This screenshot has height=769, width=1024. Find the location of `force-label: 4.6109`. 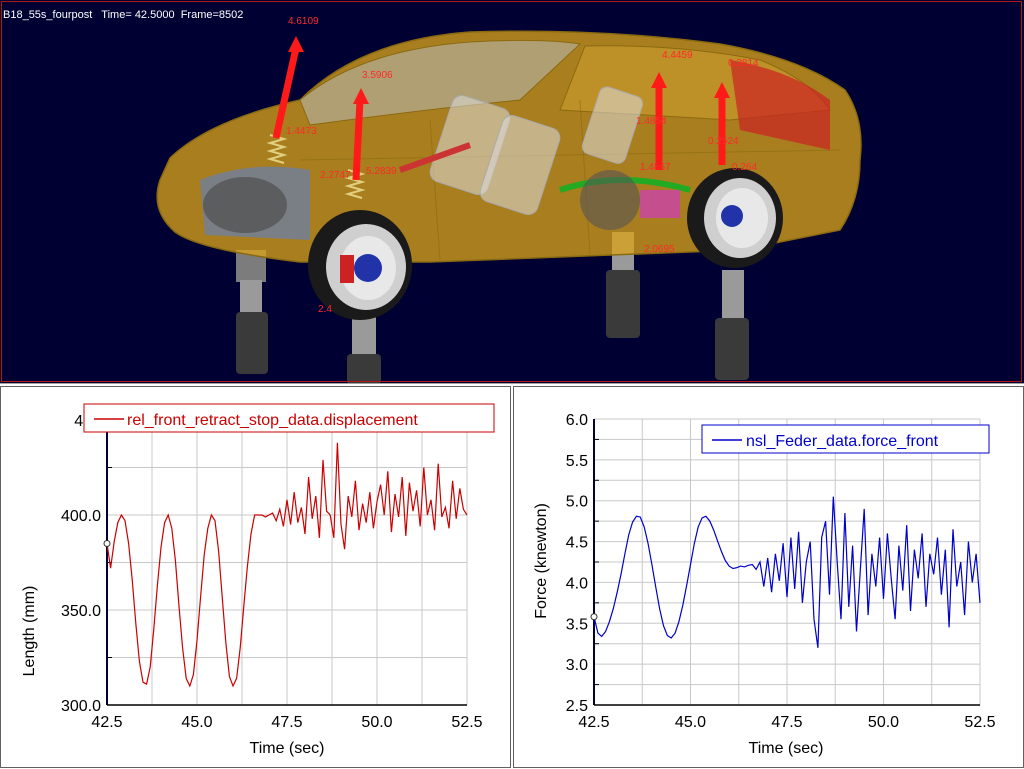

force-label: 4.6109 is located at coordinates (303, 21).